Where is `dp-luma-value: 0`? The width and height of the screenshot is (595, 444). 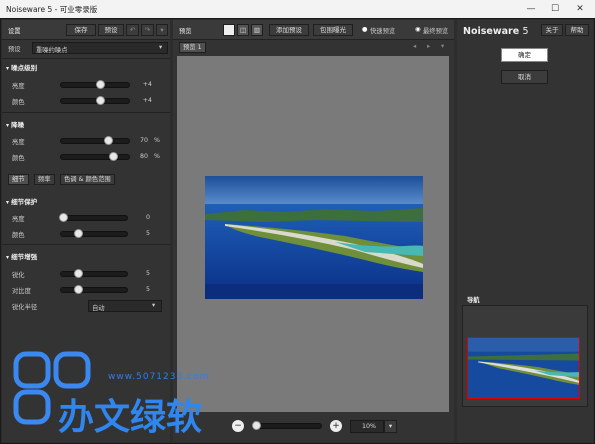 dp-luma-value: 0 is located at coordinates (147, 217).